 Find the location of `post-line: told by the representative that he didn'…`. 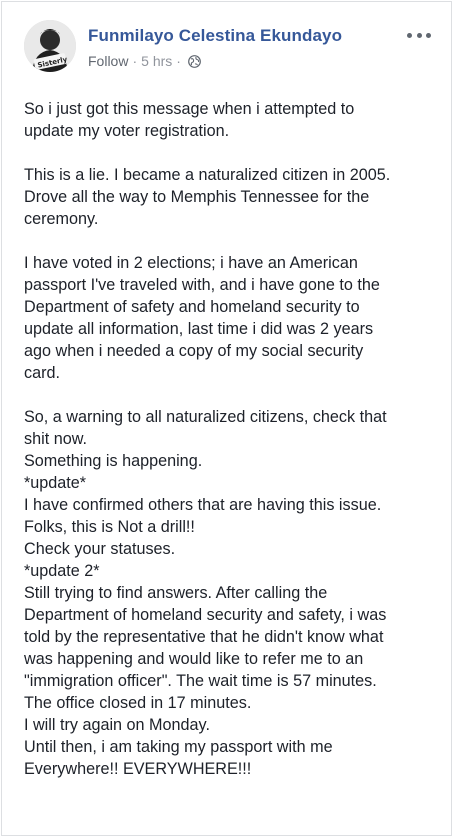

post-line: told by the representative that he didn'… is located at coordinates (204, 637).